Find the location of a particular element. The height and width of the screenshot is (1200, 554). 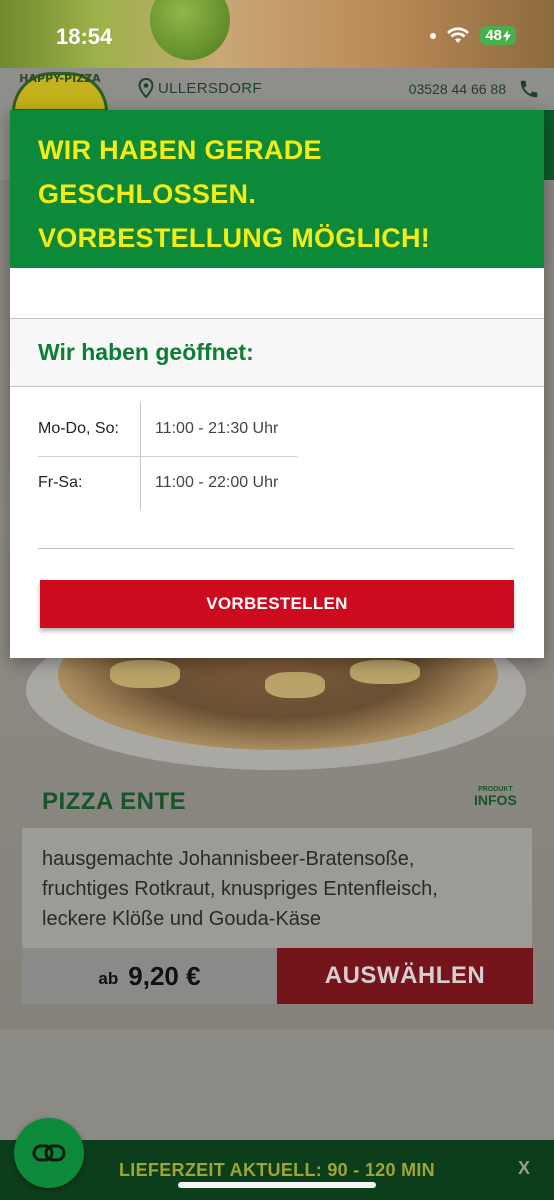

product-name: PIZZA ENTE is located at coordinates (114, 801).